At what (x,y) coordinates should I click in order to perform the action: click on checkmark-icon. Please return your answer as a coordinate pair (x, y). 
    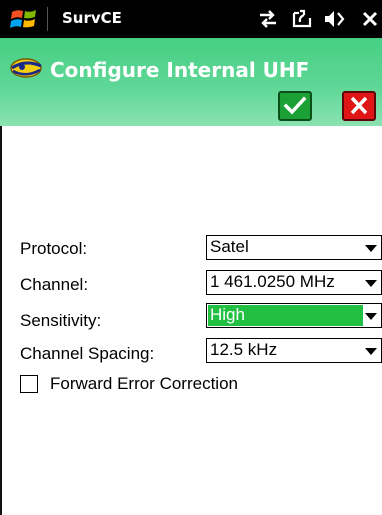
    Looking at the image, I should click on (295, 105).